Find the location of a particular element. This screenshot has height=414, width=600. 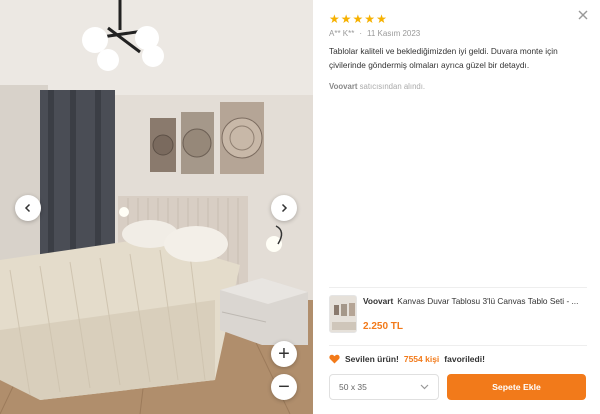

chevron-right-icon is located at coordinates (284, 208).